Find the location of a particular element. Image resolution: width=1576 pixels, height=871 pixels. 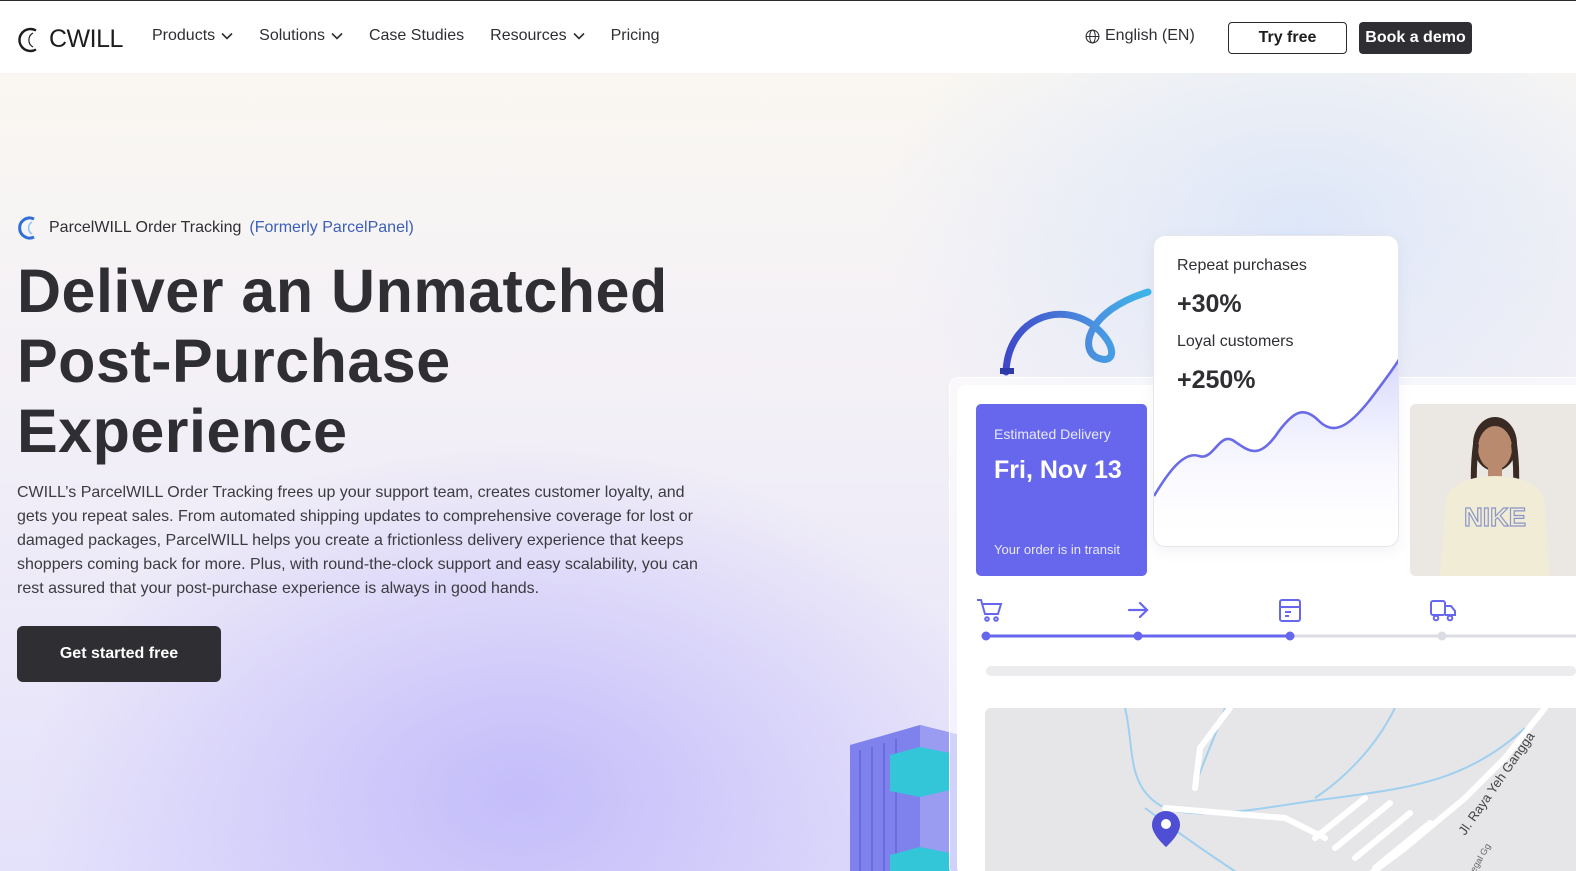

nav-solutions-label: Solutions is located at coordinates (292, 35).